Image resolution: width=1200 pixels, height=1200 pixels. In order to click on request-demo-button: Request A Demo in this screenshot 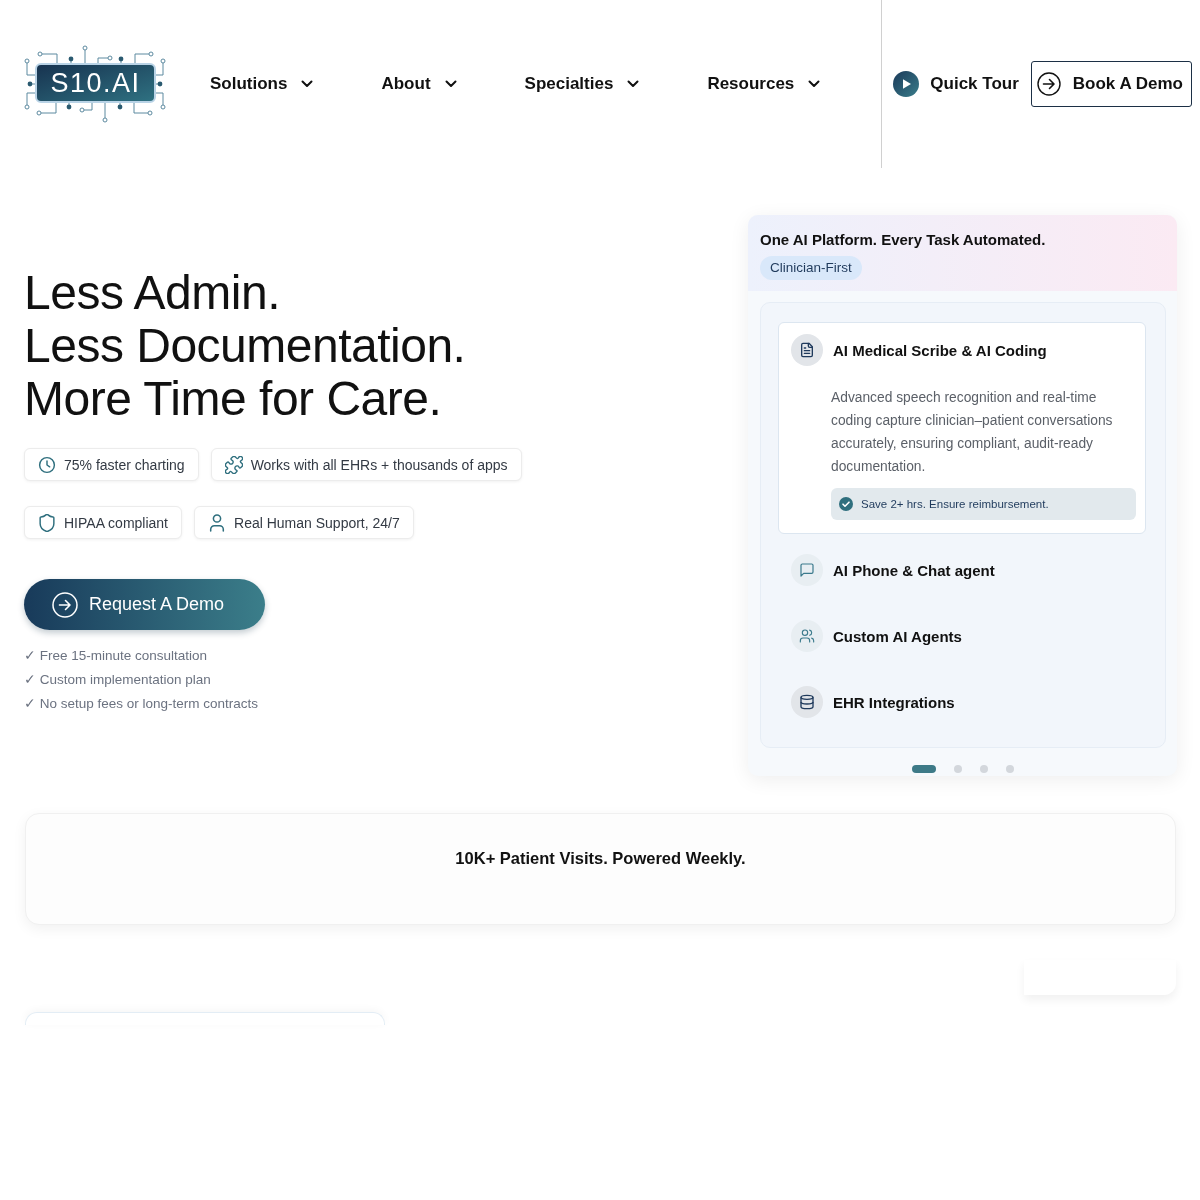, I will do `click(144, 604)`.